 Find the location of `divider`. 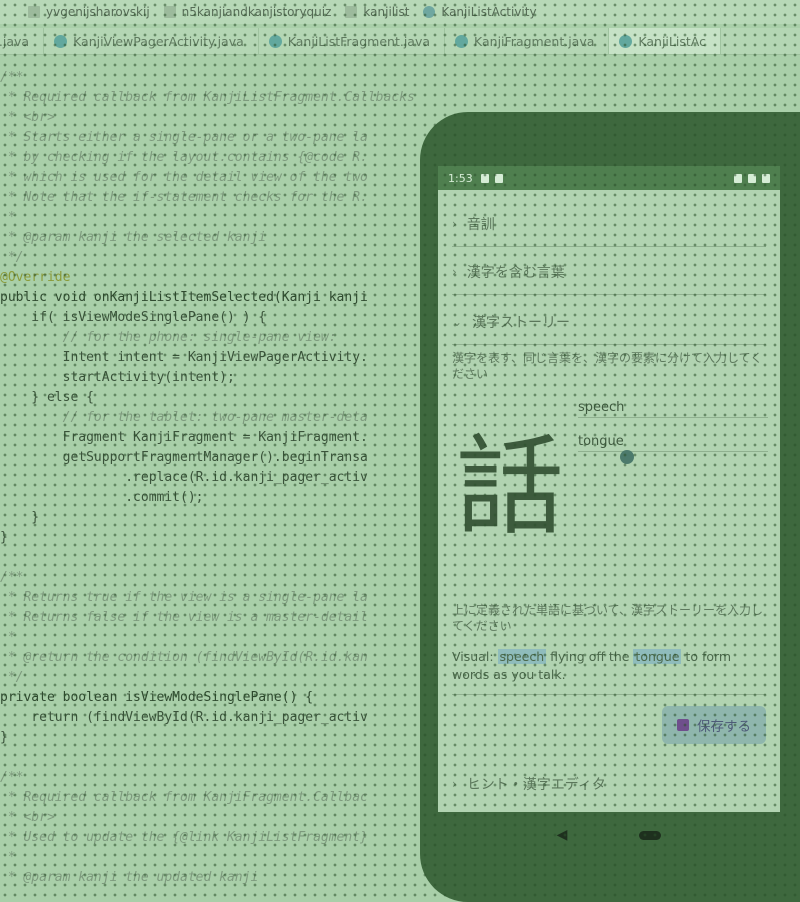

divider is located at coordinates (609, 694).